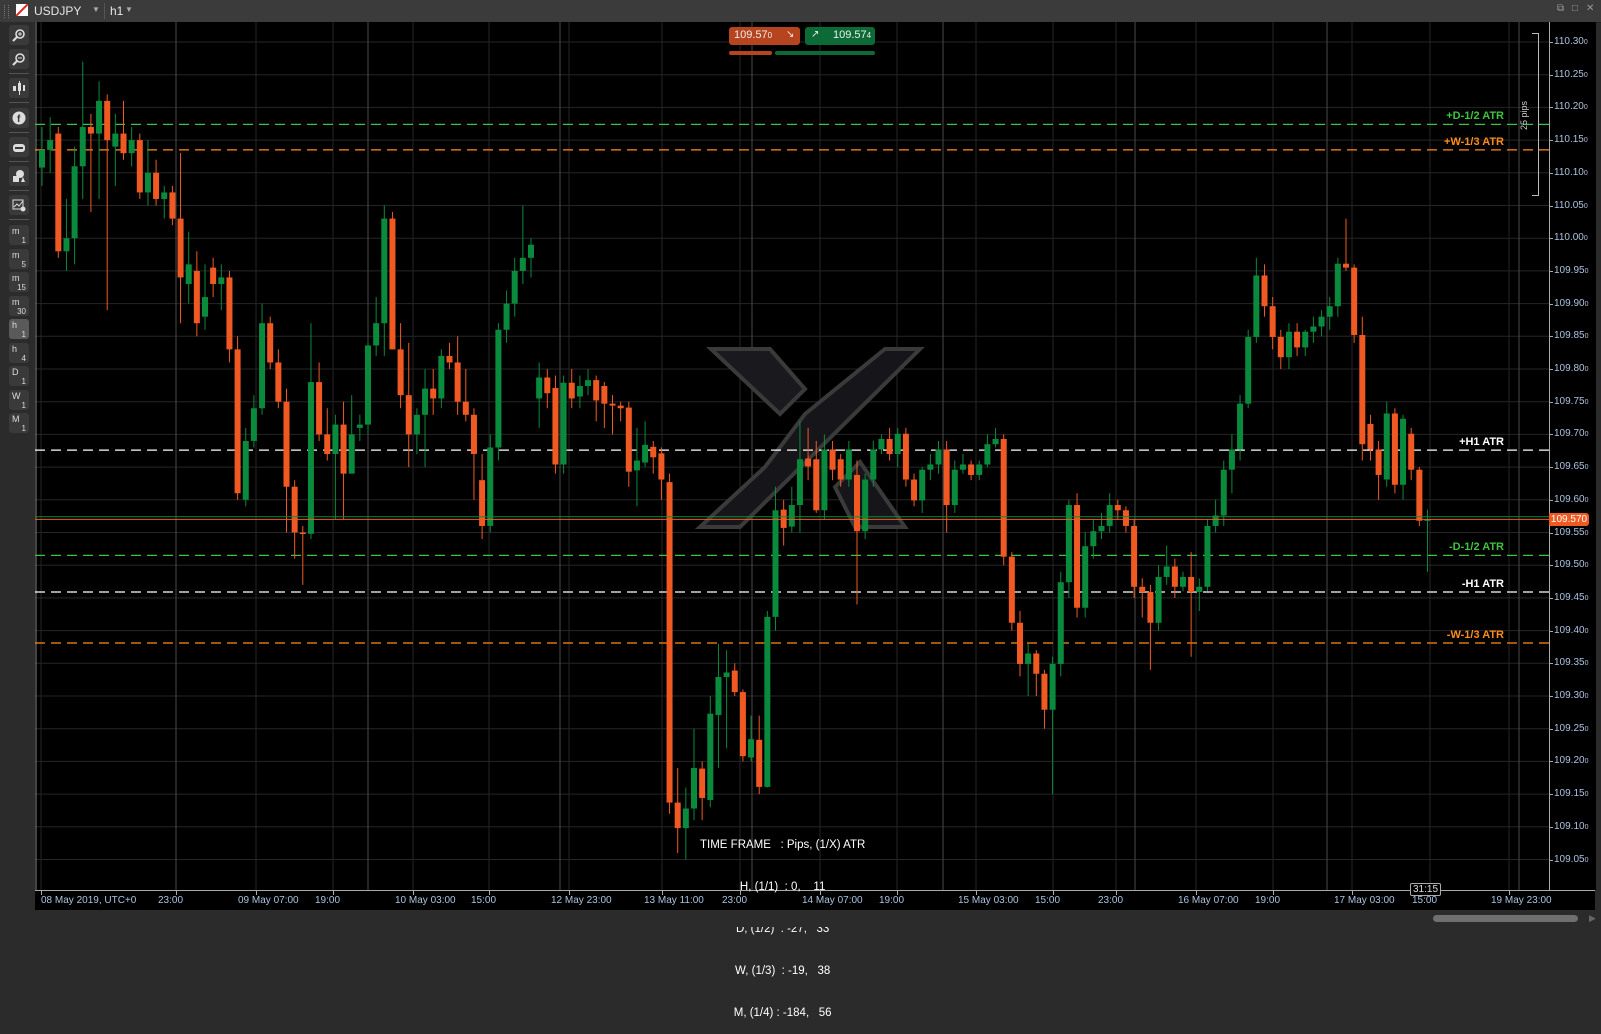 This screenshot has height=1034, width=1601. What do you see at coordinates (57, 11) in the screenshot?
I see `symbol-selector: USDJPY` at bounding box center [57, 11].